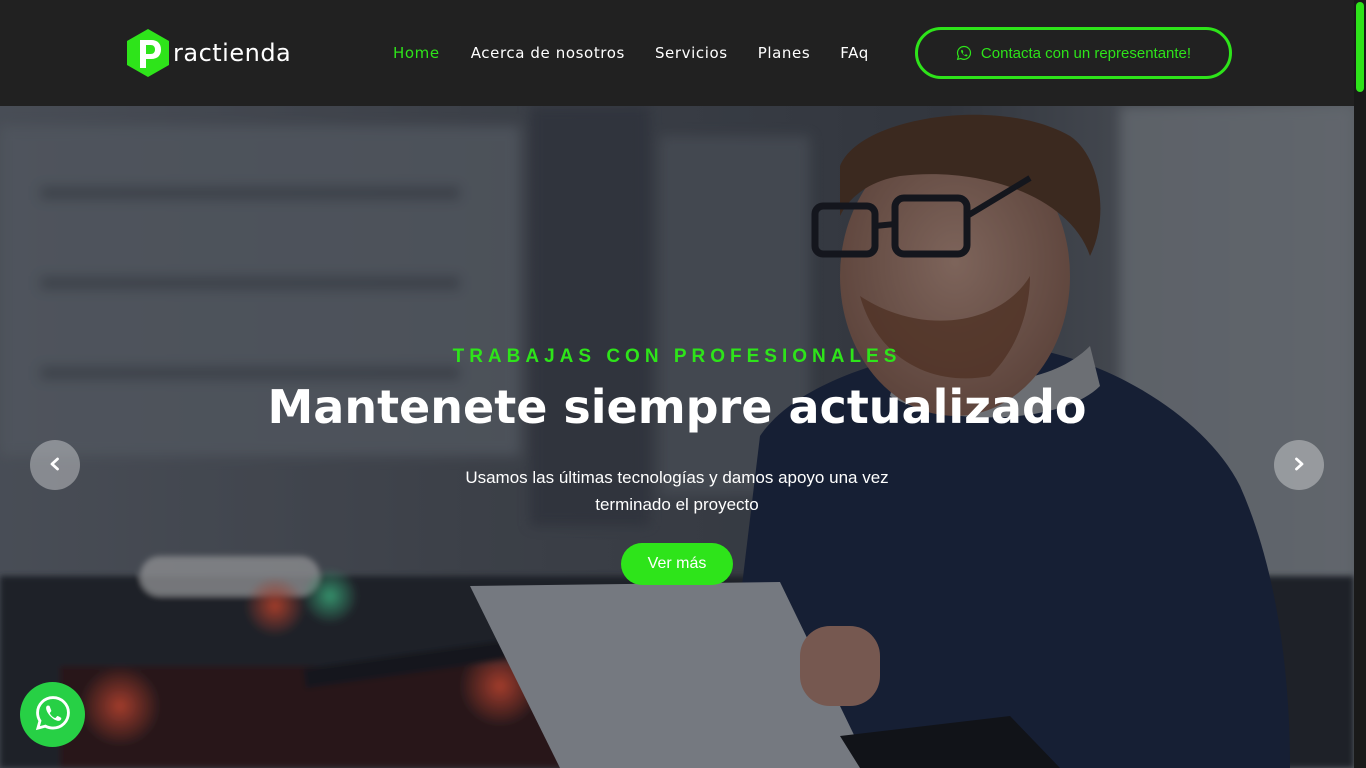 This screenshot has height=768, width=1366. I want to click on hero-title: Mantenete siempre actualizado, so click(677, 407).